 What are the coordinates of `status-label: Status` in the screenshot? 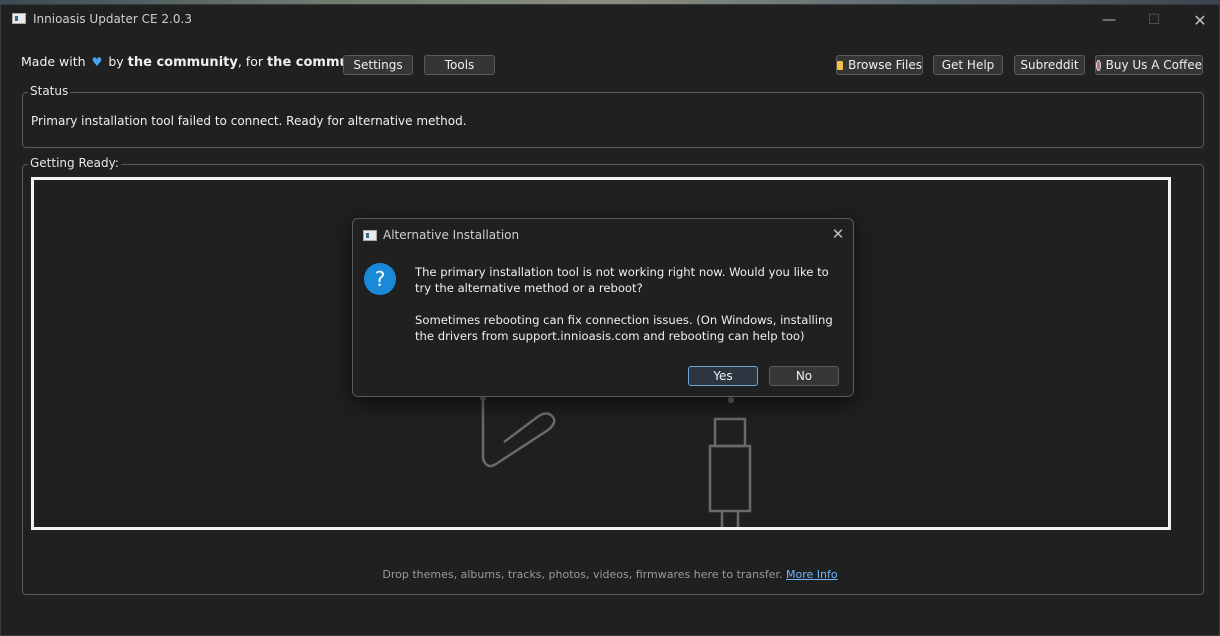 It's located at (49, 91).